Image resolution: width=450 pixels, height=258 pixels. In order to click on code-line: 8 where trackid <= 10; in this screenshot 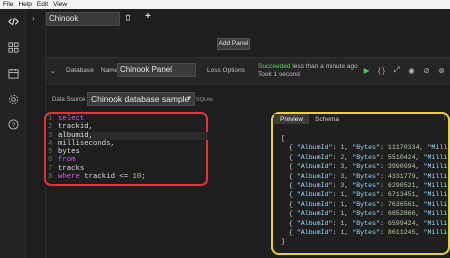, I will do `click(128, 177)`.